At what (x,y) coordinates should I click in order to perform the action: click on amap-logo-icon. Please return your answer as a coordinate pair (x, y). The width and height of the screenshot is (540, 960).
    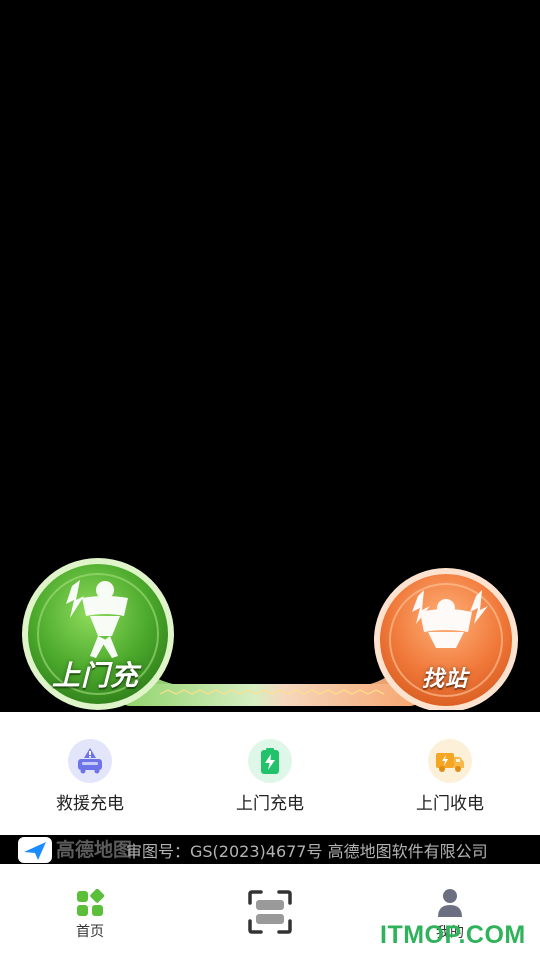
    Looking at the image, I should click on (35, 850).